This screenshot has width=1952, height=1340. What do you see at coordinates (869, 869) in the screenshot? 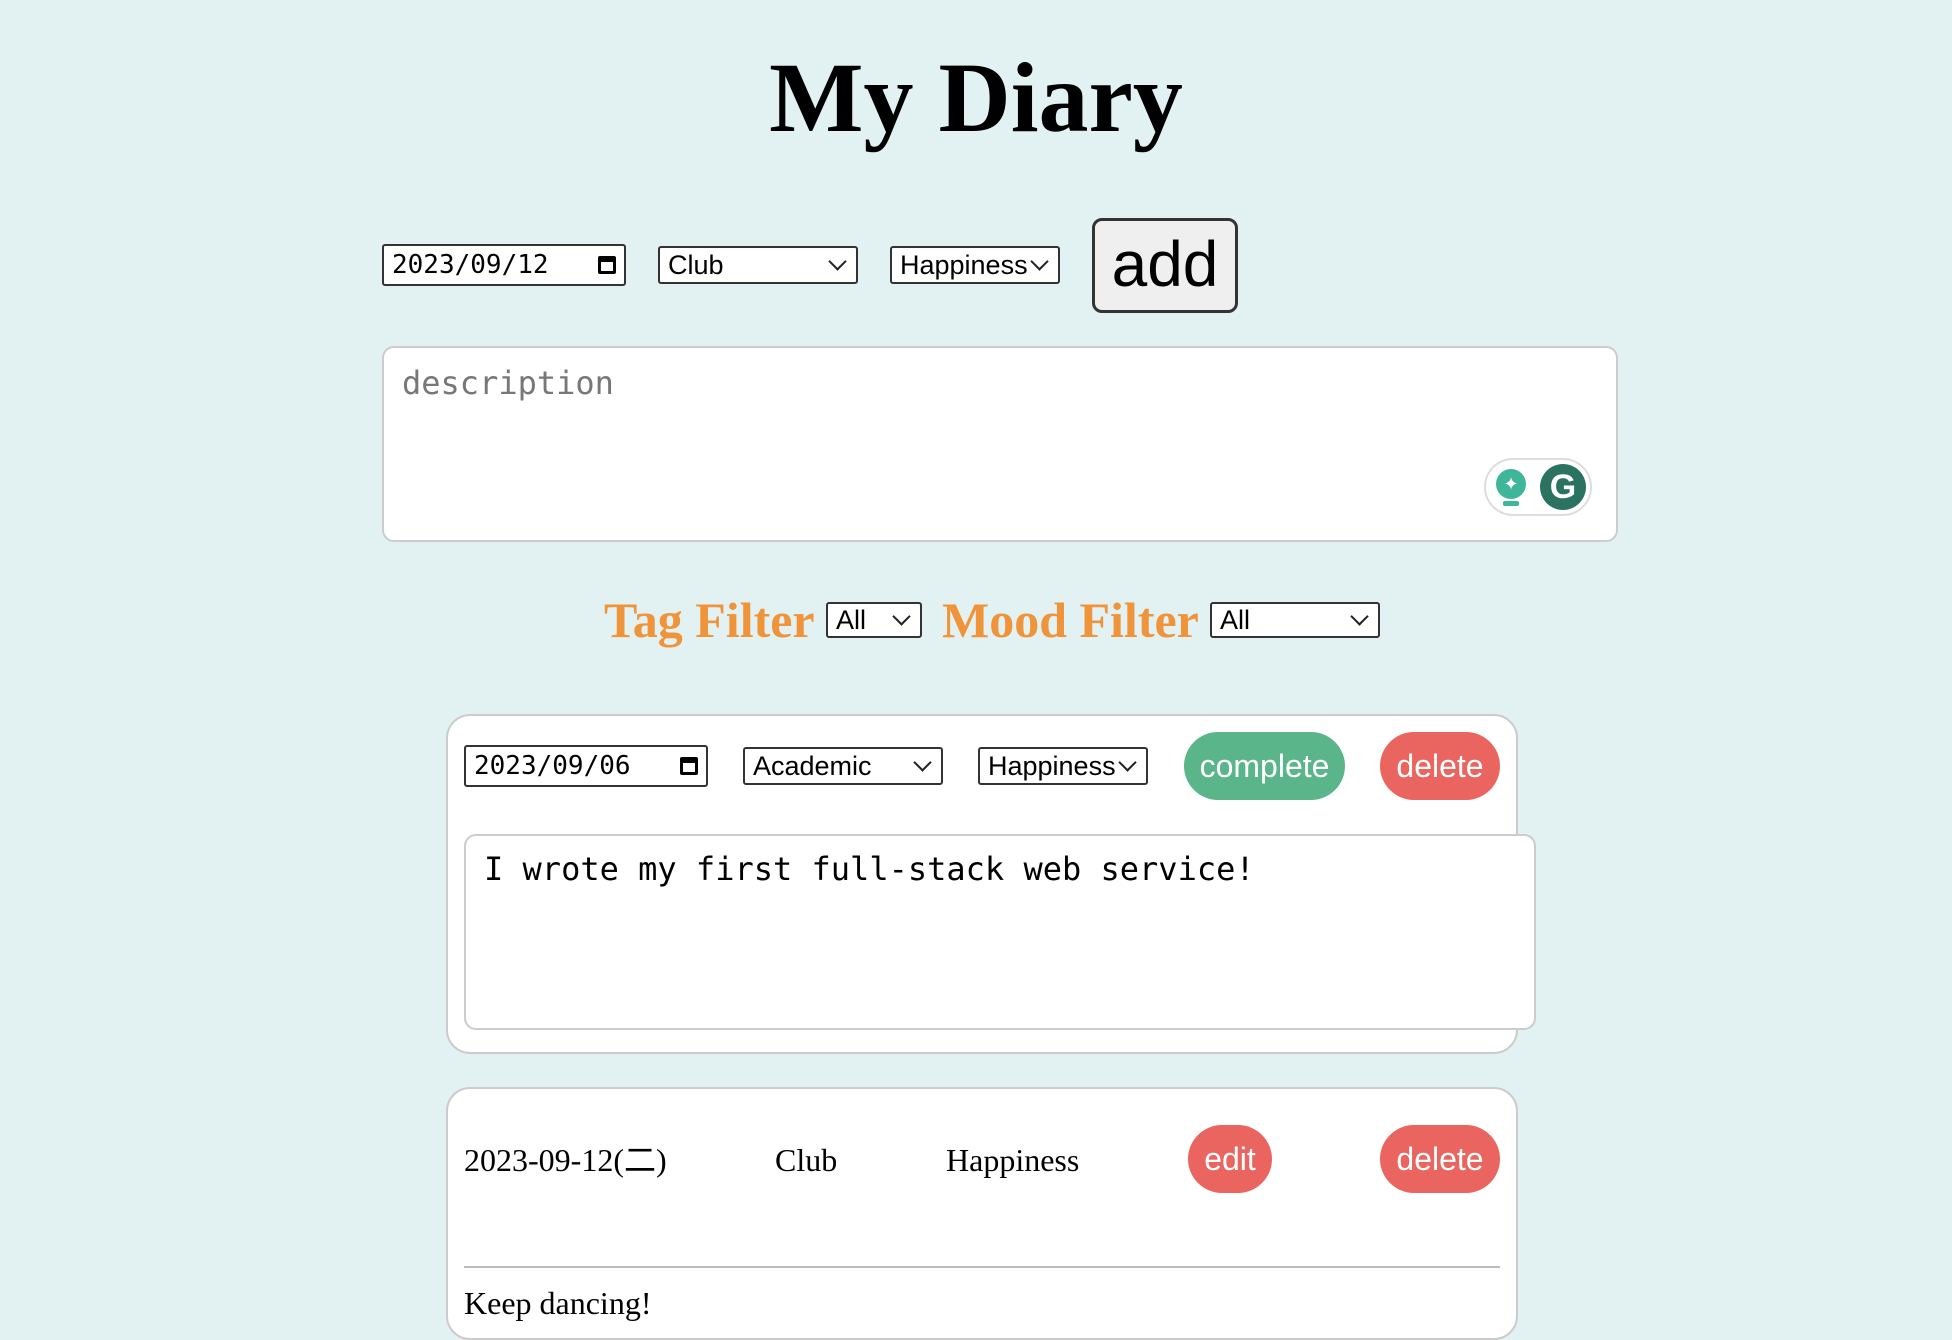
I see `entry-text: I wrote my first full-stack web service!` at bounding box center [869, 869].